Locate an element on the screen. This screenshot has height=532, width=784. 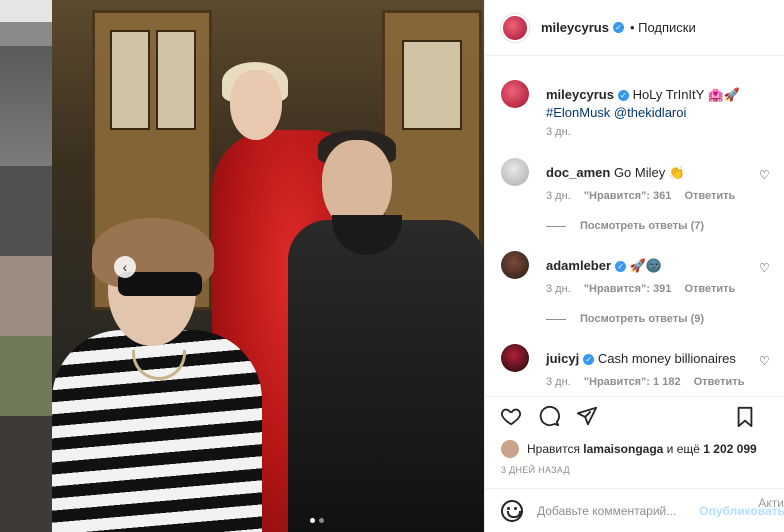
likes-summary: Нравится lamaisongaga и ещё 1 202 099 is located at coordinates (629, 449).